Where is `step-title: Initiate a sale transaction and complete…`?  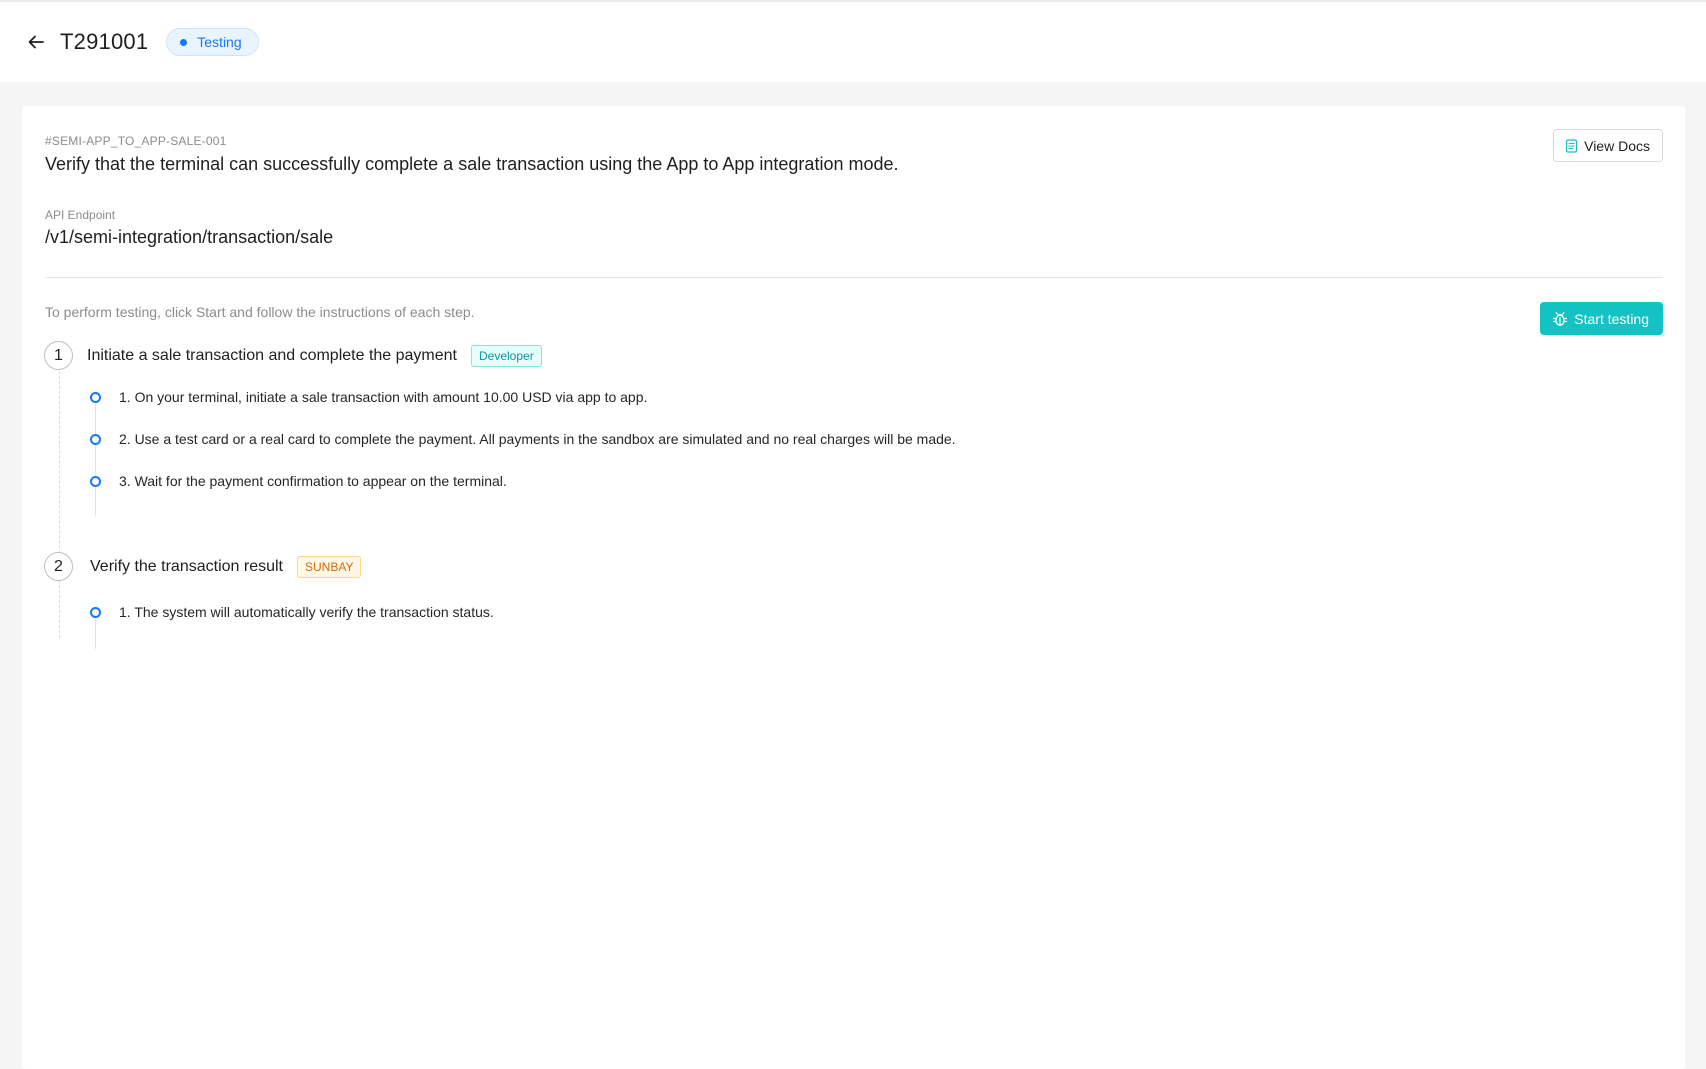 step-title: Initiate a sale transaction and complete… is located at coordinates (272, 355).